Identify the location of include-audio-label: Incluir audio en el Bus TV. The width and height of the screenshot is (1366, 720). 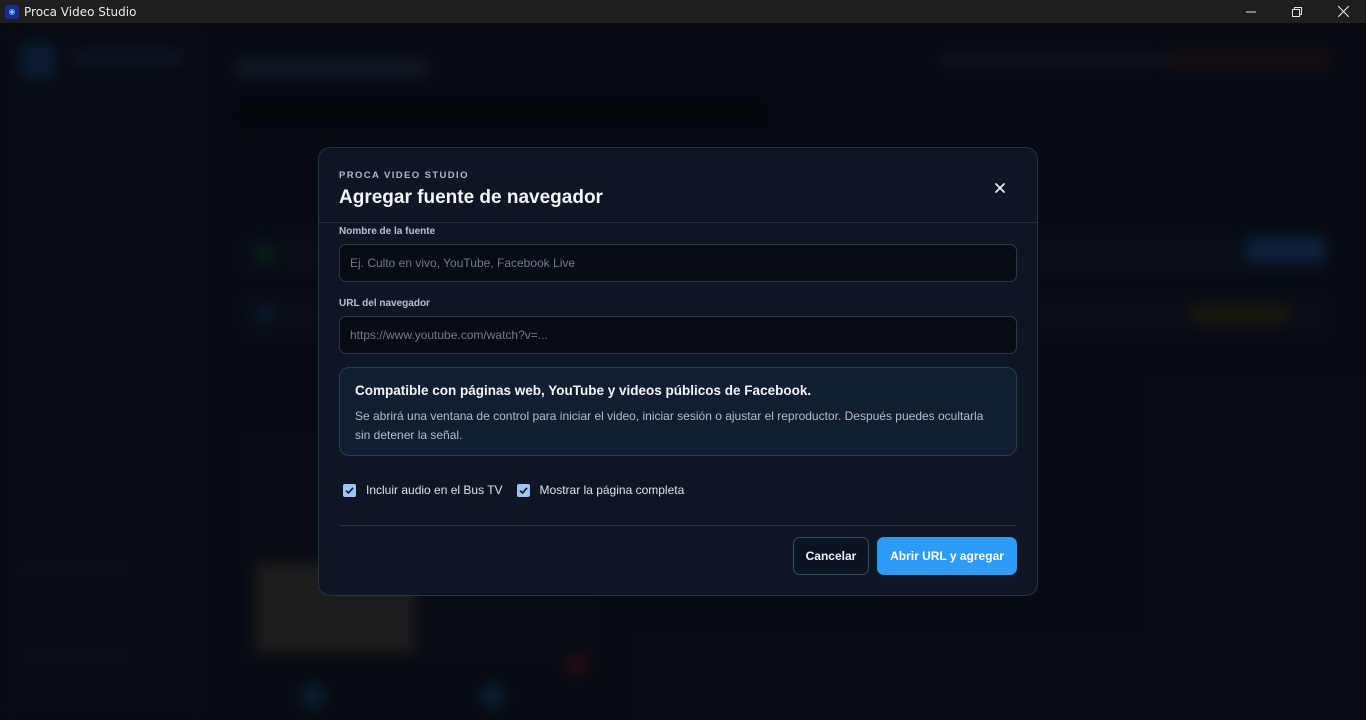
(434, 490).